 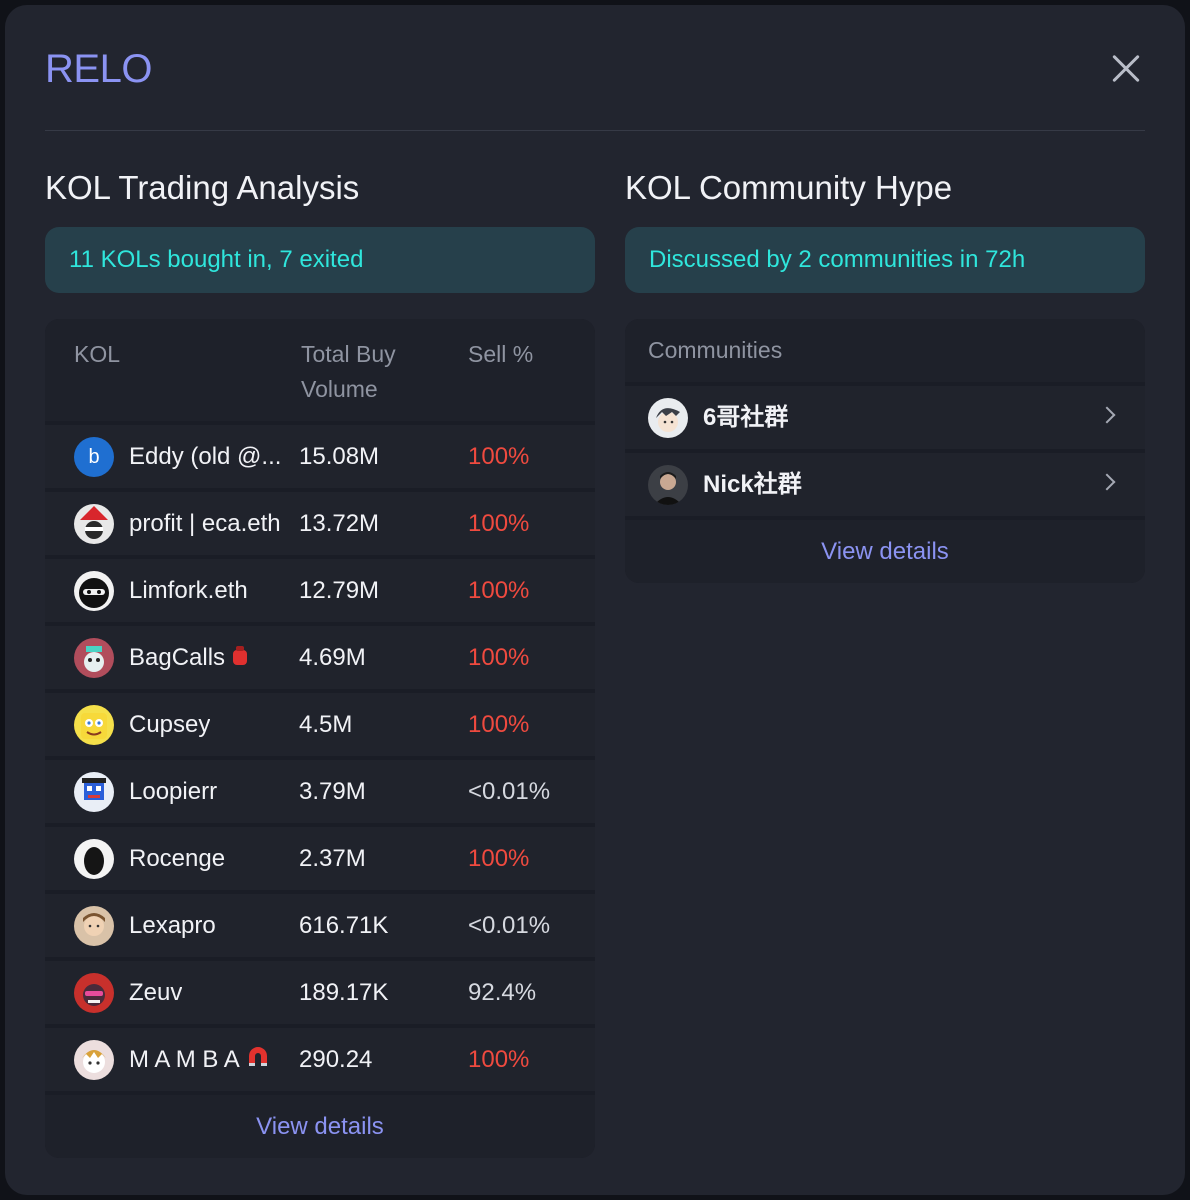 What do you see at coordinates (789, 187) in the screenshot?
I see `community-heading: KOL Community Hype` at bounding box center [789, 187].